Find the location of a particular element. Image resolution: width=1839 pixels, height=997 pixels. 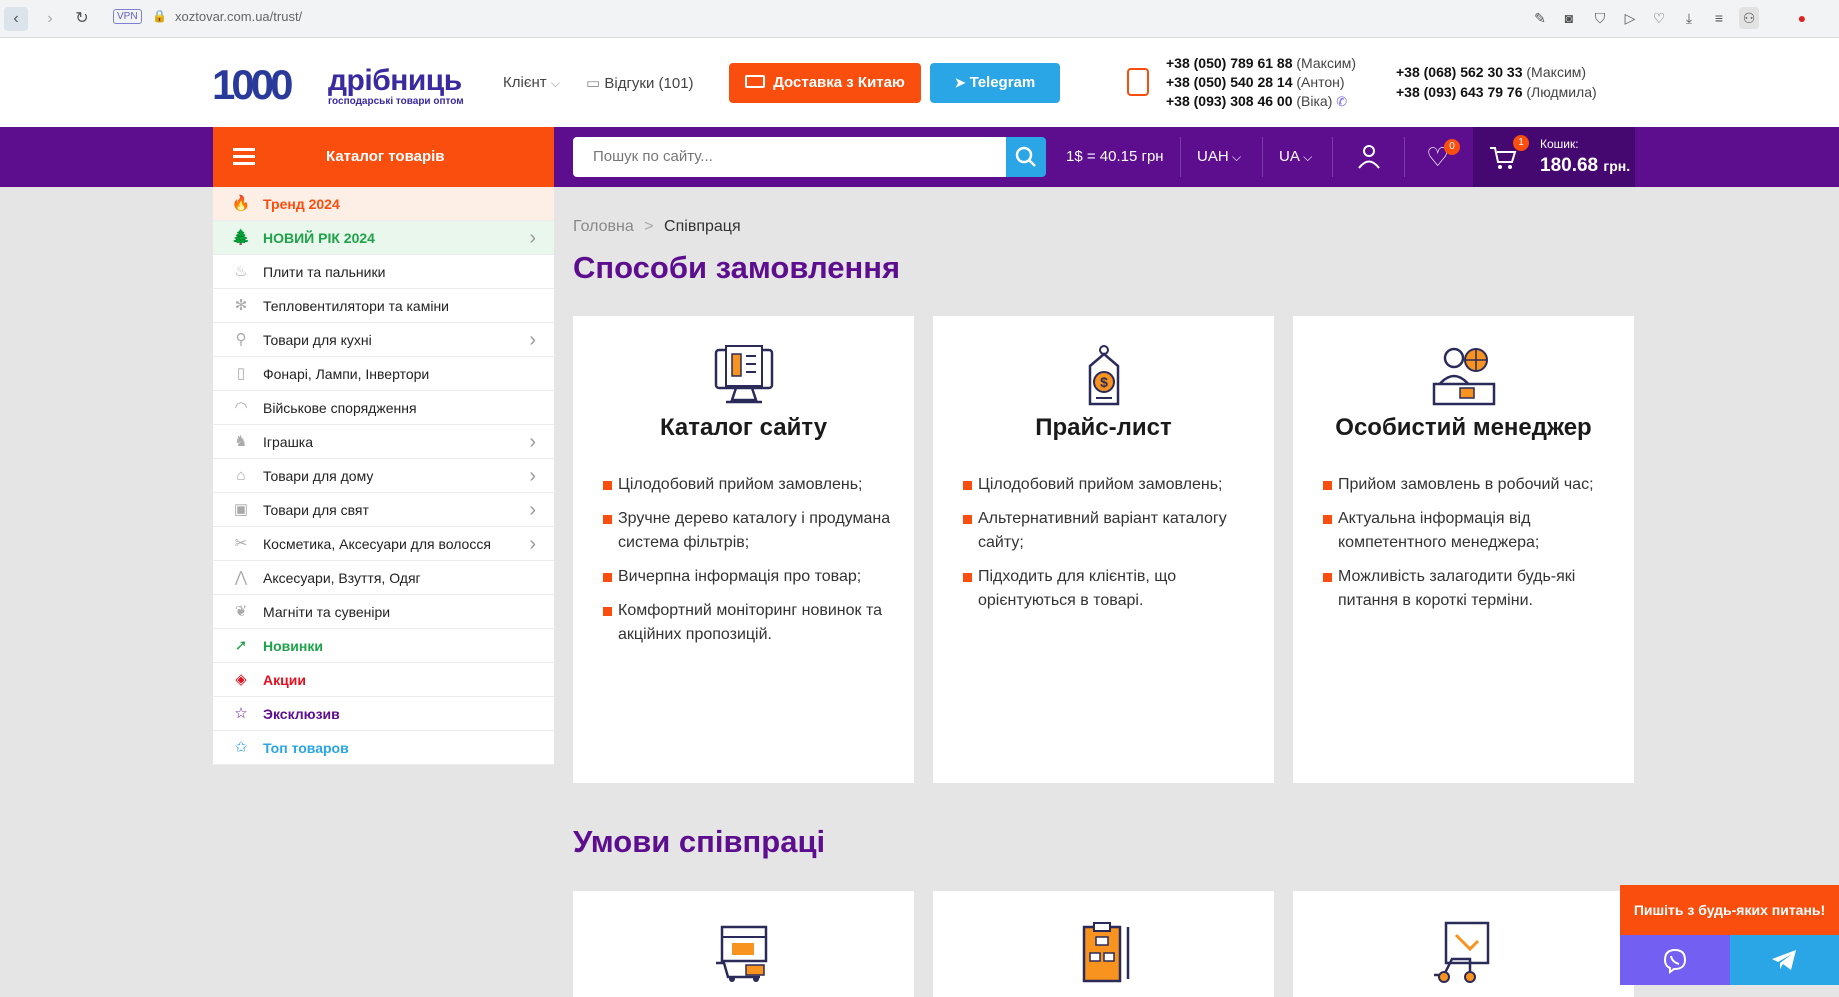

reload-icon: ↻ is located at coordinates (82, 19).